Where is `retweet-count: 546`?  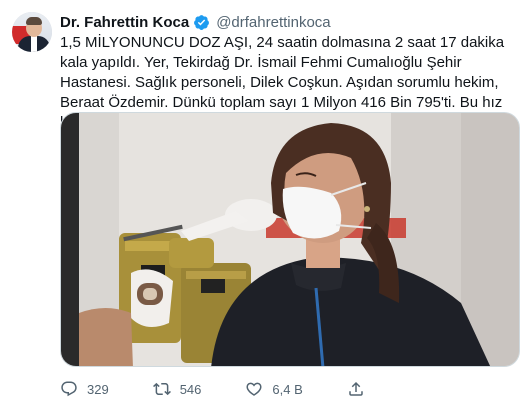
retweet-count: 546 is located at coordinates (190, 389).